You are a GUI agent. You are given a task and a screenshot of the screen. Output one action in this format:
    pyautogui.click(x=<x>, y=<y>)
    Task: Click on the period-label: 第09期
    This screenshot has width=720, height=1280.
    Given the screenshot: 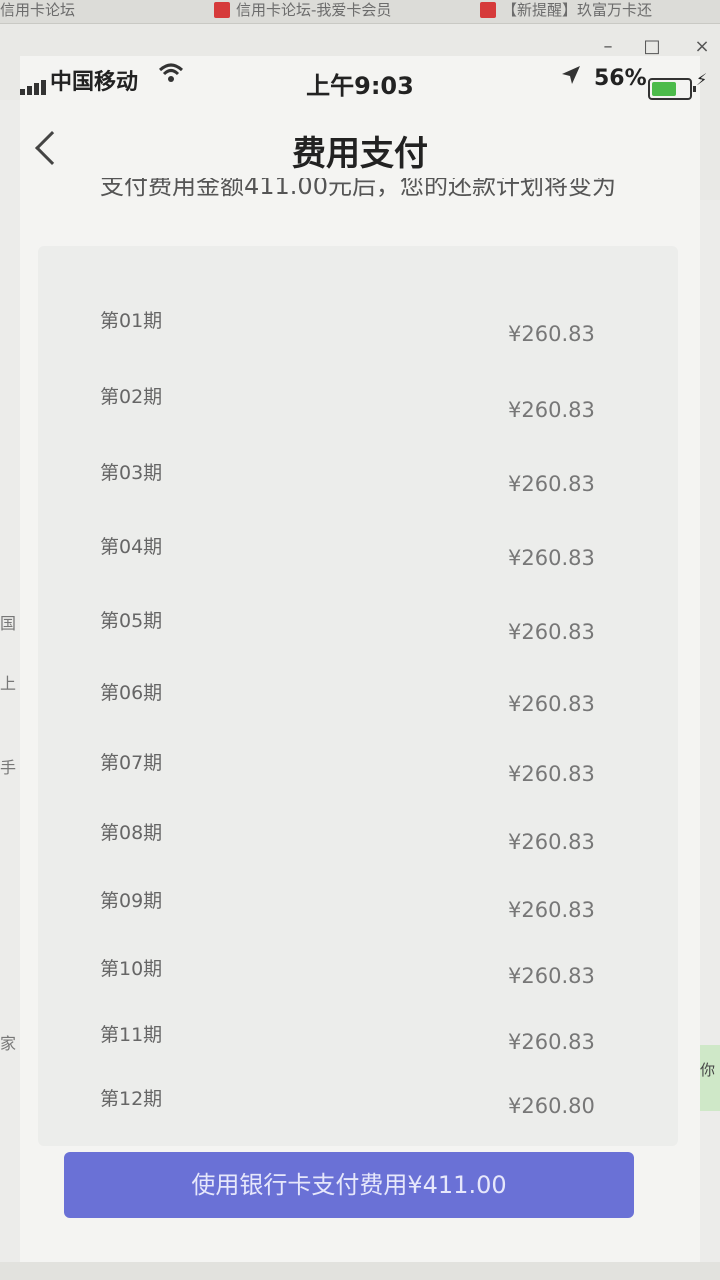 What is the action you would take?
    pyautogui.click(x=131, y=901)
    